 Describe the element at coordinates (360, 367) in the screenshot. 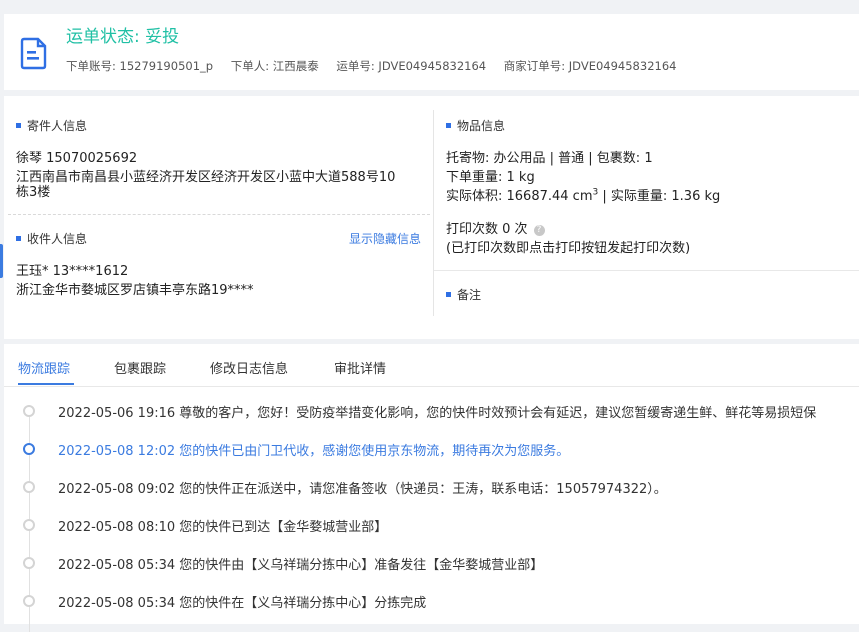

I see `tab-approval-details: 审批详情` at that location.